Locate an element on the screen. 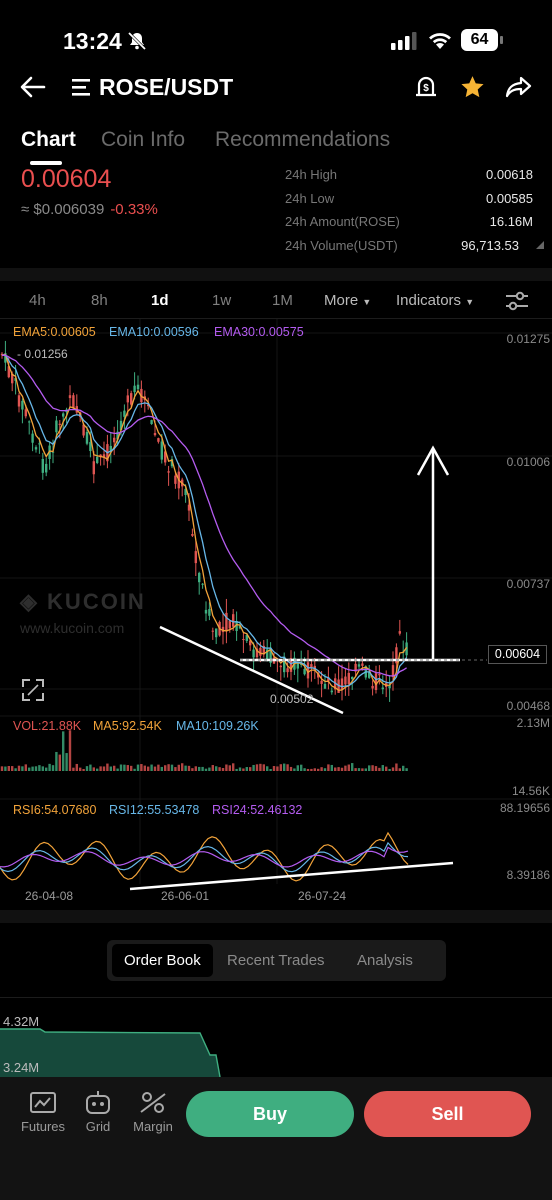  stat-value: 96,713.53 is located at coordinates (490, 245).